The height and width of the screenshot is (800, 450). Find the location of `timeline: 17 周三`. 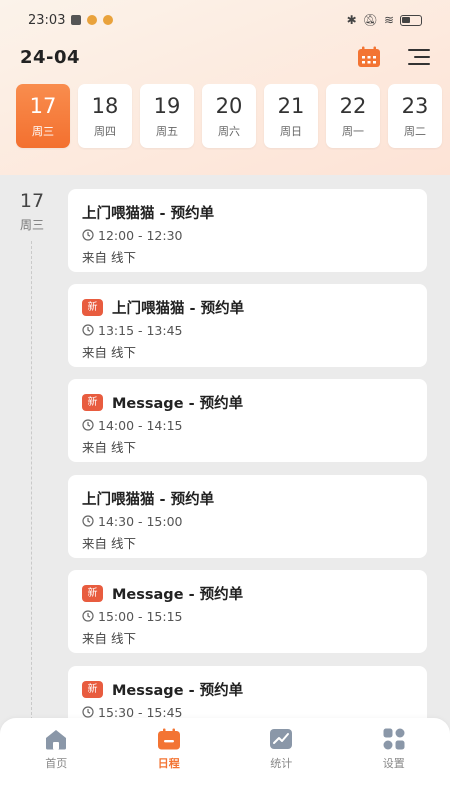

timeline: 17 周三 is located at coordinates (32, 455).